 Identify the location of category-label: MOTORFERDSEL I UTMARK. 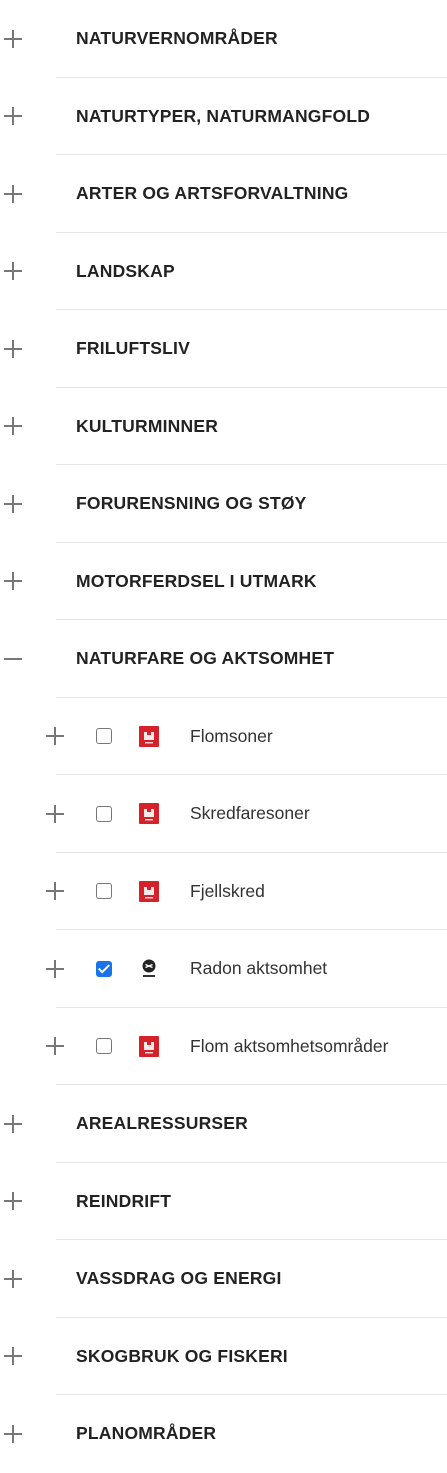
(196, 580).